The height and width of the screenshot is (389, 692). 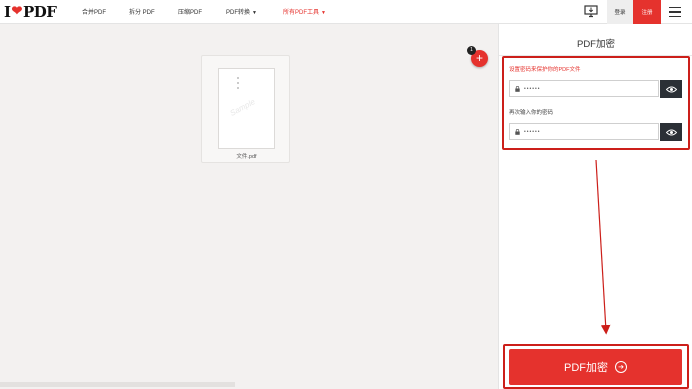 I want to click on confirm-password-input: ••••••, so click(x=584, y=131).